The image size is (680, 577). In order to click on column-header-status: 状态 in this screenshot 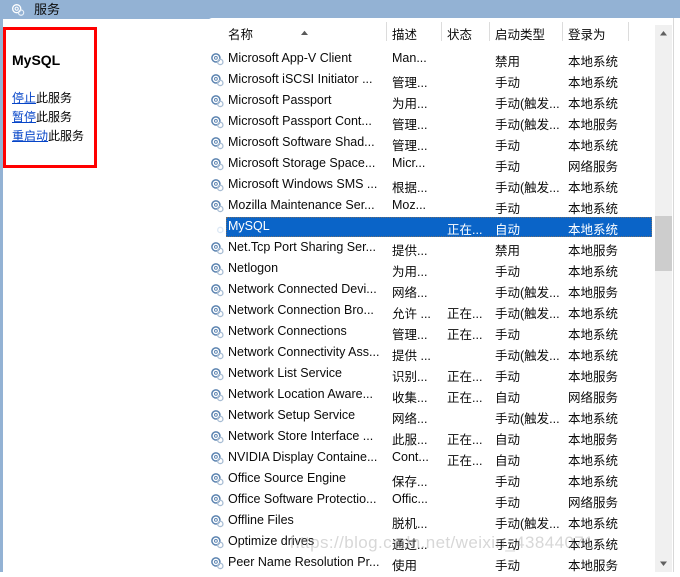, I will do `click(459, 33)`.